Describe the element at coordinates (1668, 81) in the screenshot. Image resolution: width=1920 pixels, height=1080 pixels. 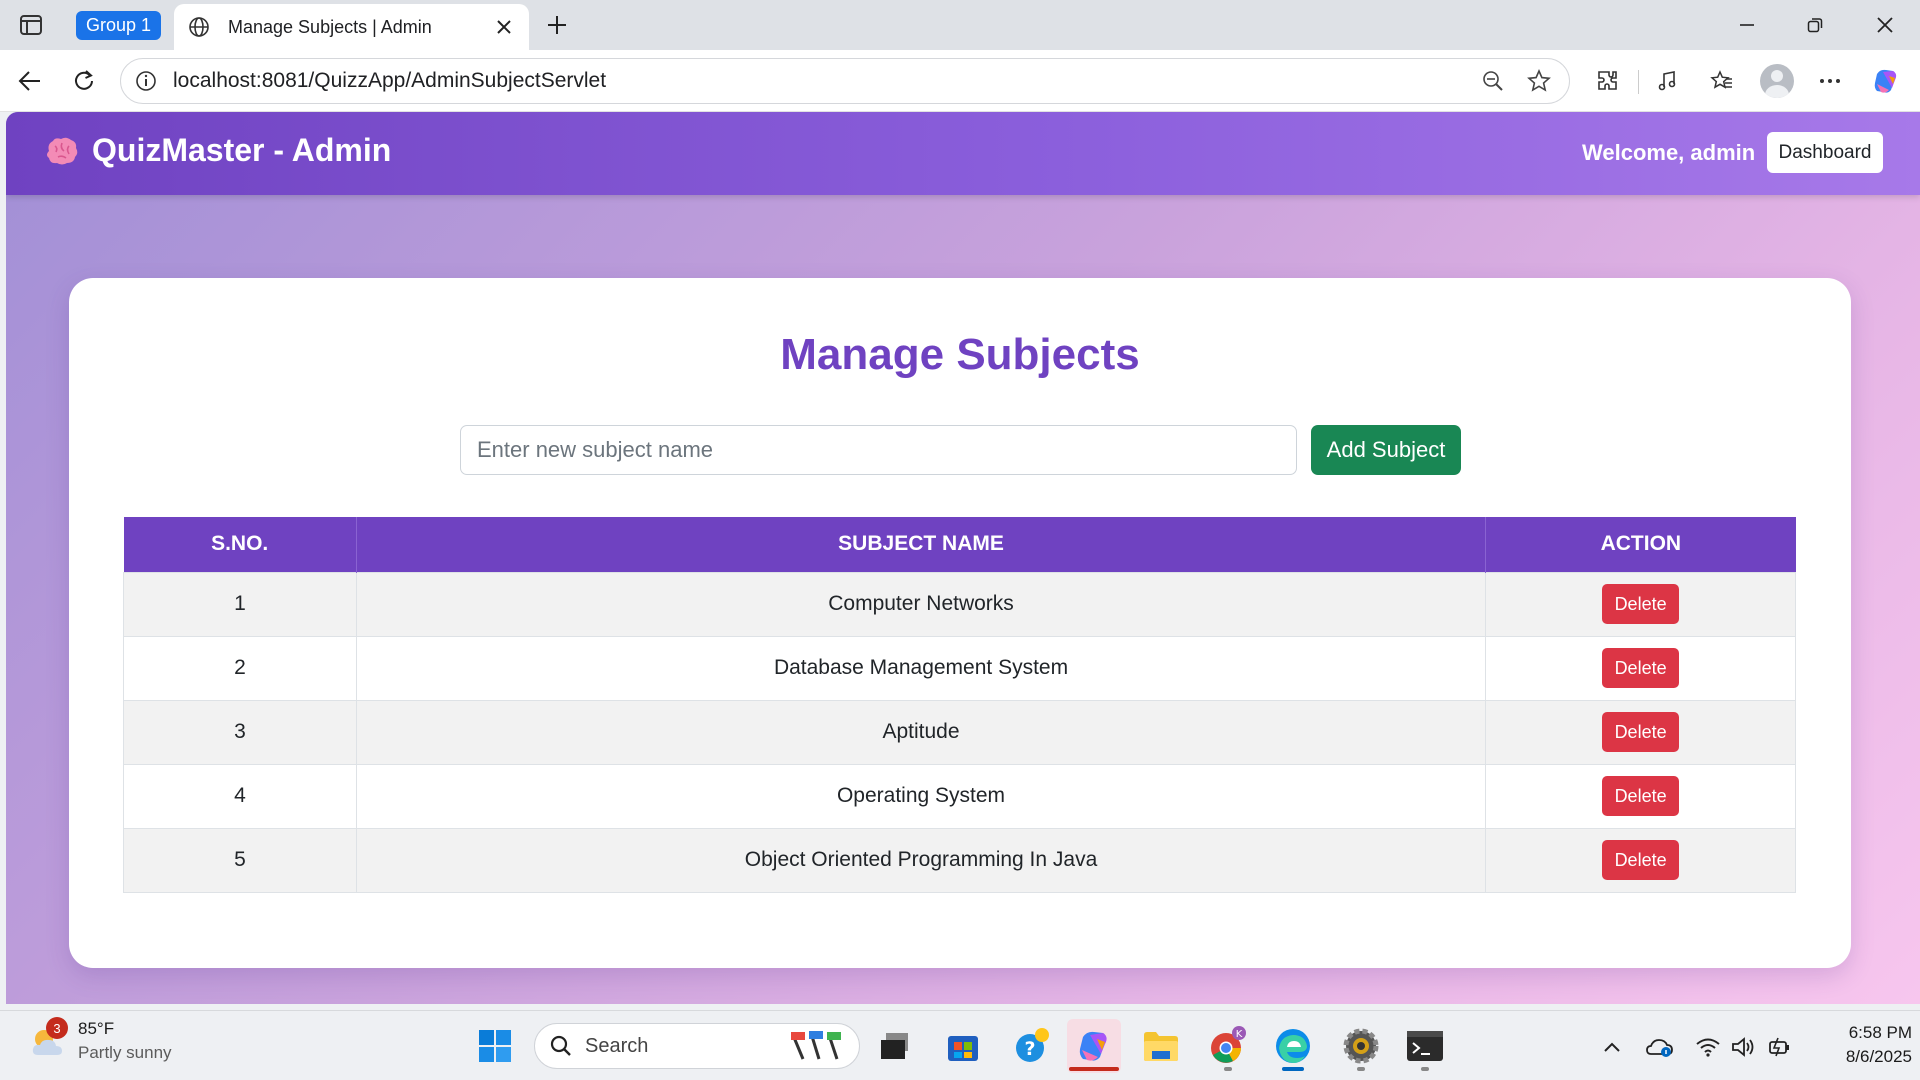
I see `media-icon` at that location.